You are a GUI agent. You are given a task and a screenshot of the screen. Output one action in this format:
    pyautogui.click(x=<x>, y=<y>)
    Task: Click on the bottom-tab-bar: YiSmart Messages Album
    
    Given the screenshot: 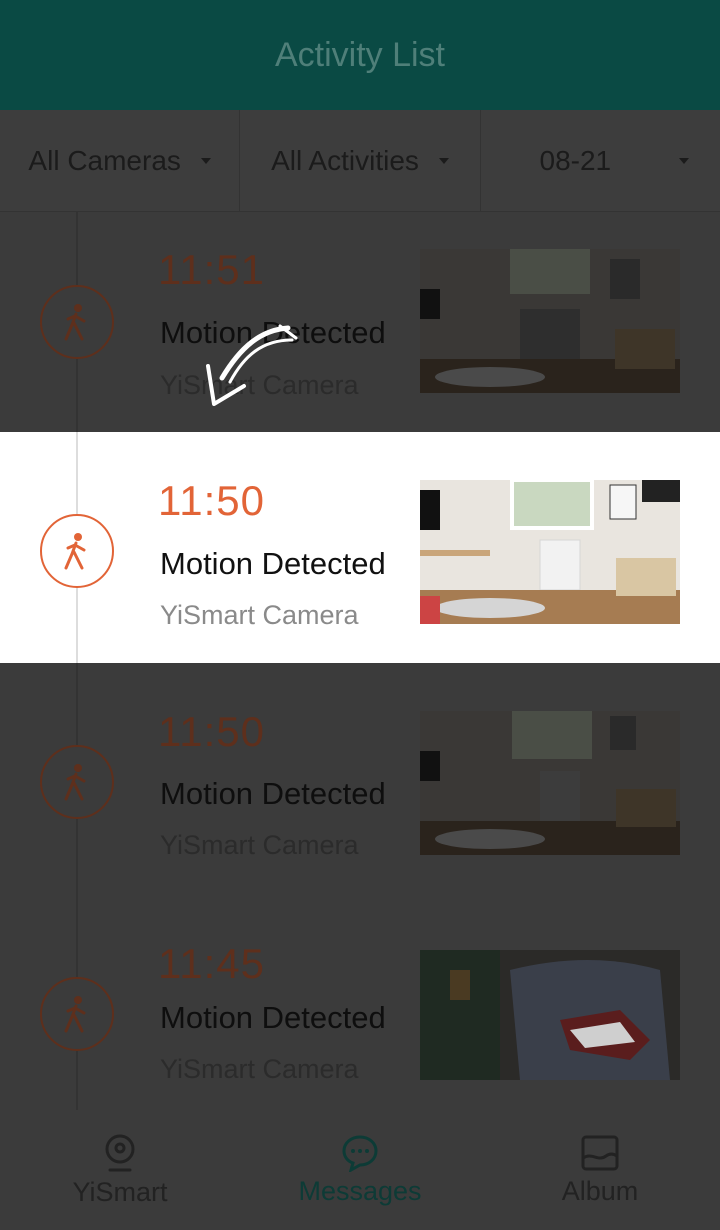 What is the action you would take?
    pyautogui.click(x=360, y=1170)
    